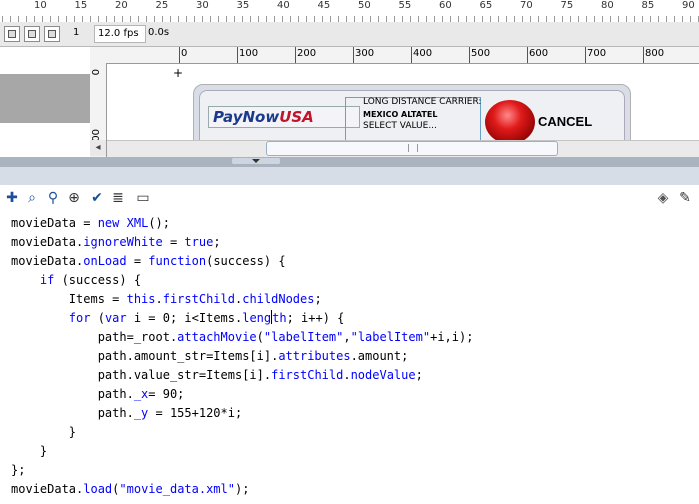  What do you see at coordinates (120, 34) in the screenshot?
I see `frame-rate: 12.0 fps` at bounding box center [120, 34].